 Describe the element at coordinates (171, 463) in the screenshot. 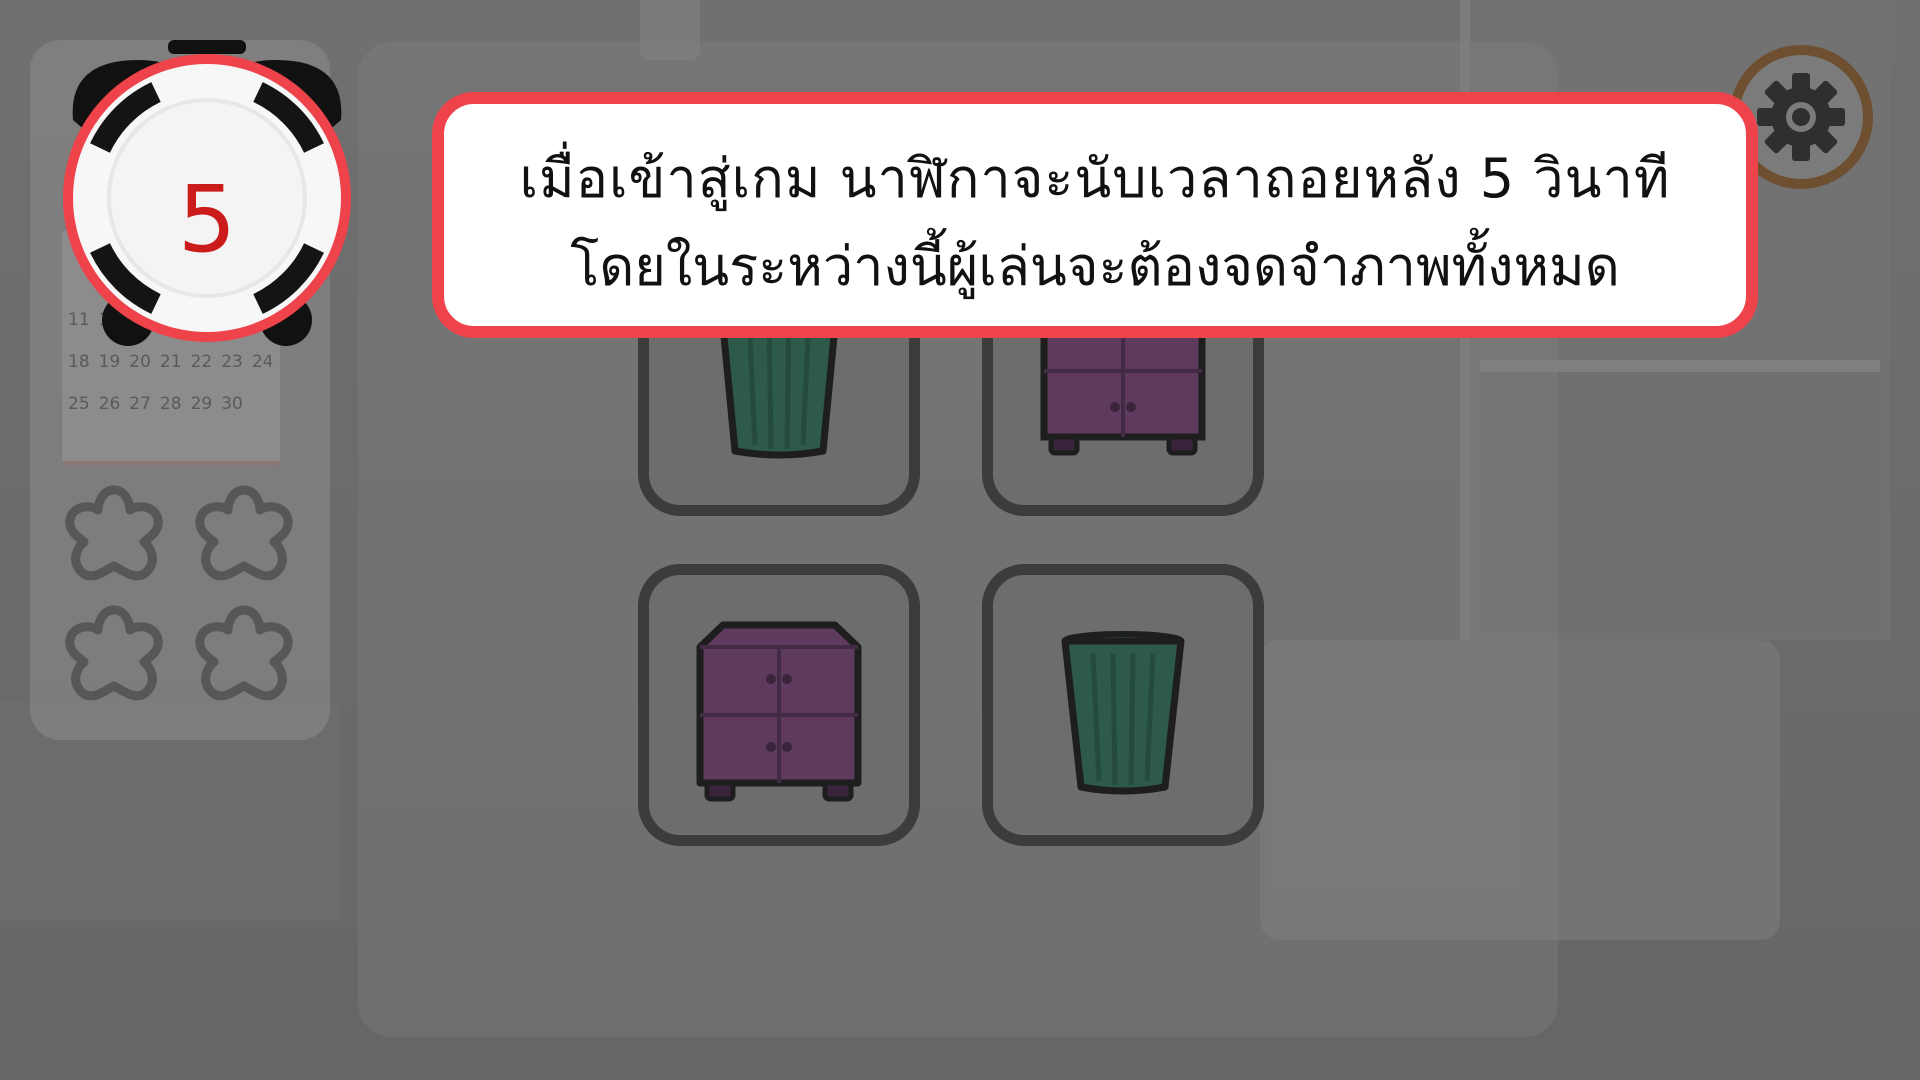

I see `calendar-bottom-edge` at that location.